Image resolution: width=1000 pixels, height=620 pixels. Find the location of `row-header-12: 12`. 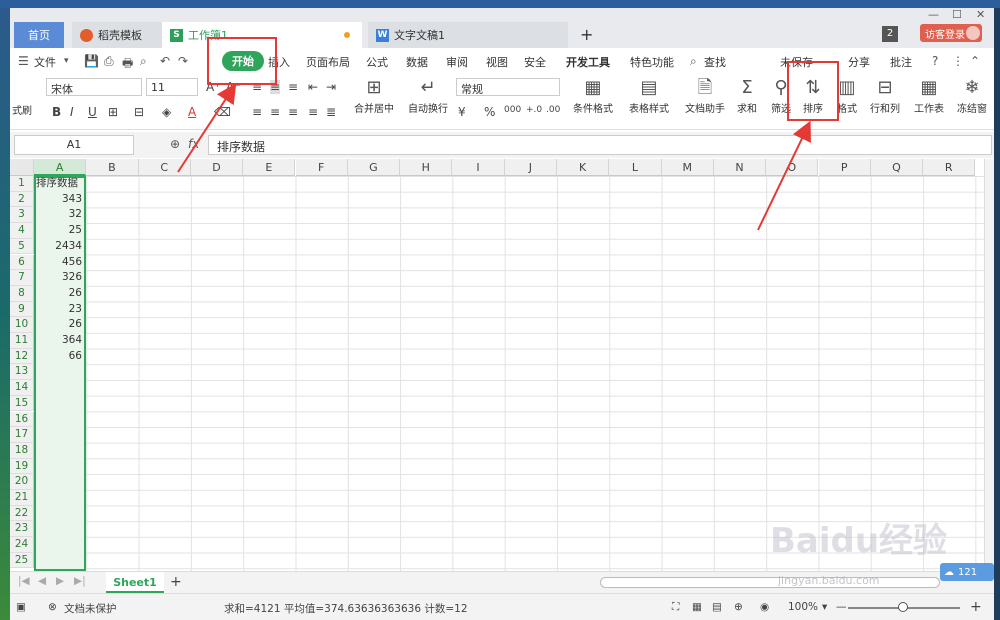

row-header-12: 12 is located at coordinates (22, 356).